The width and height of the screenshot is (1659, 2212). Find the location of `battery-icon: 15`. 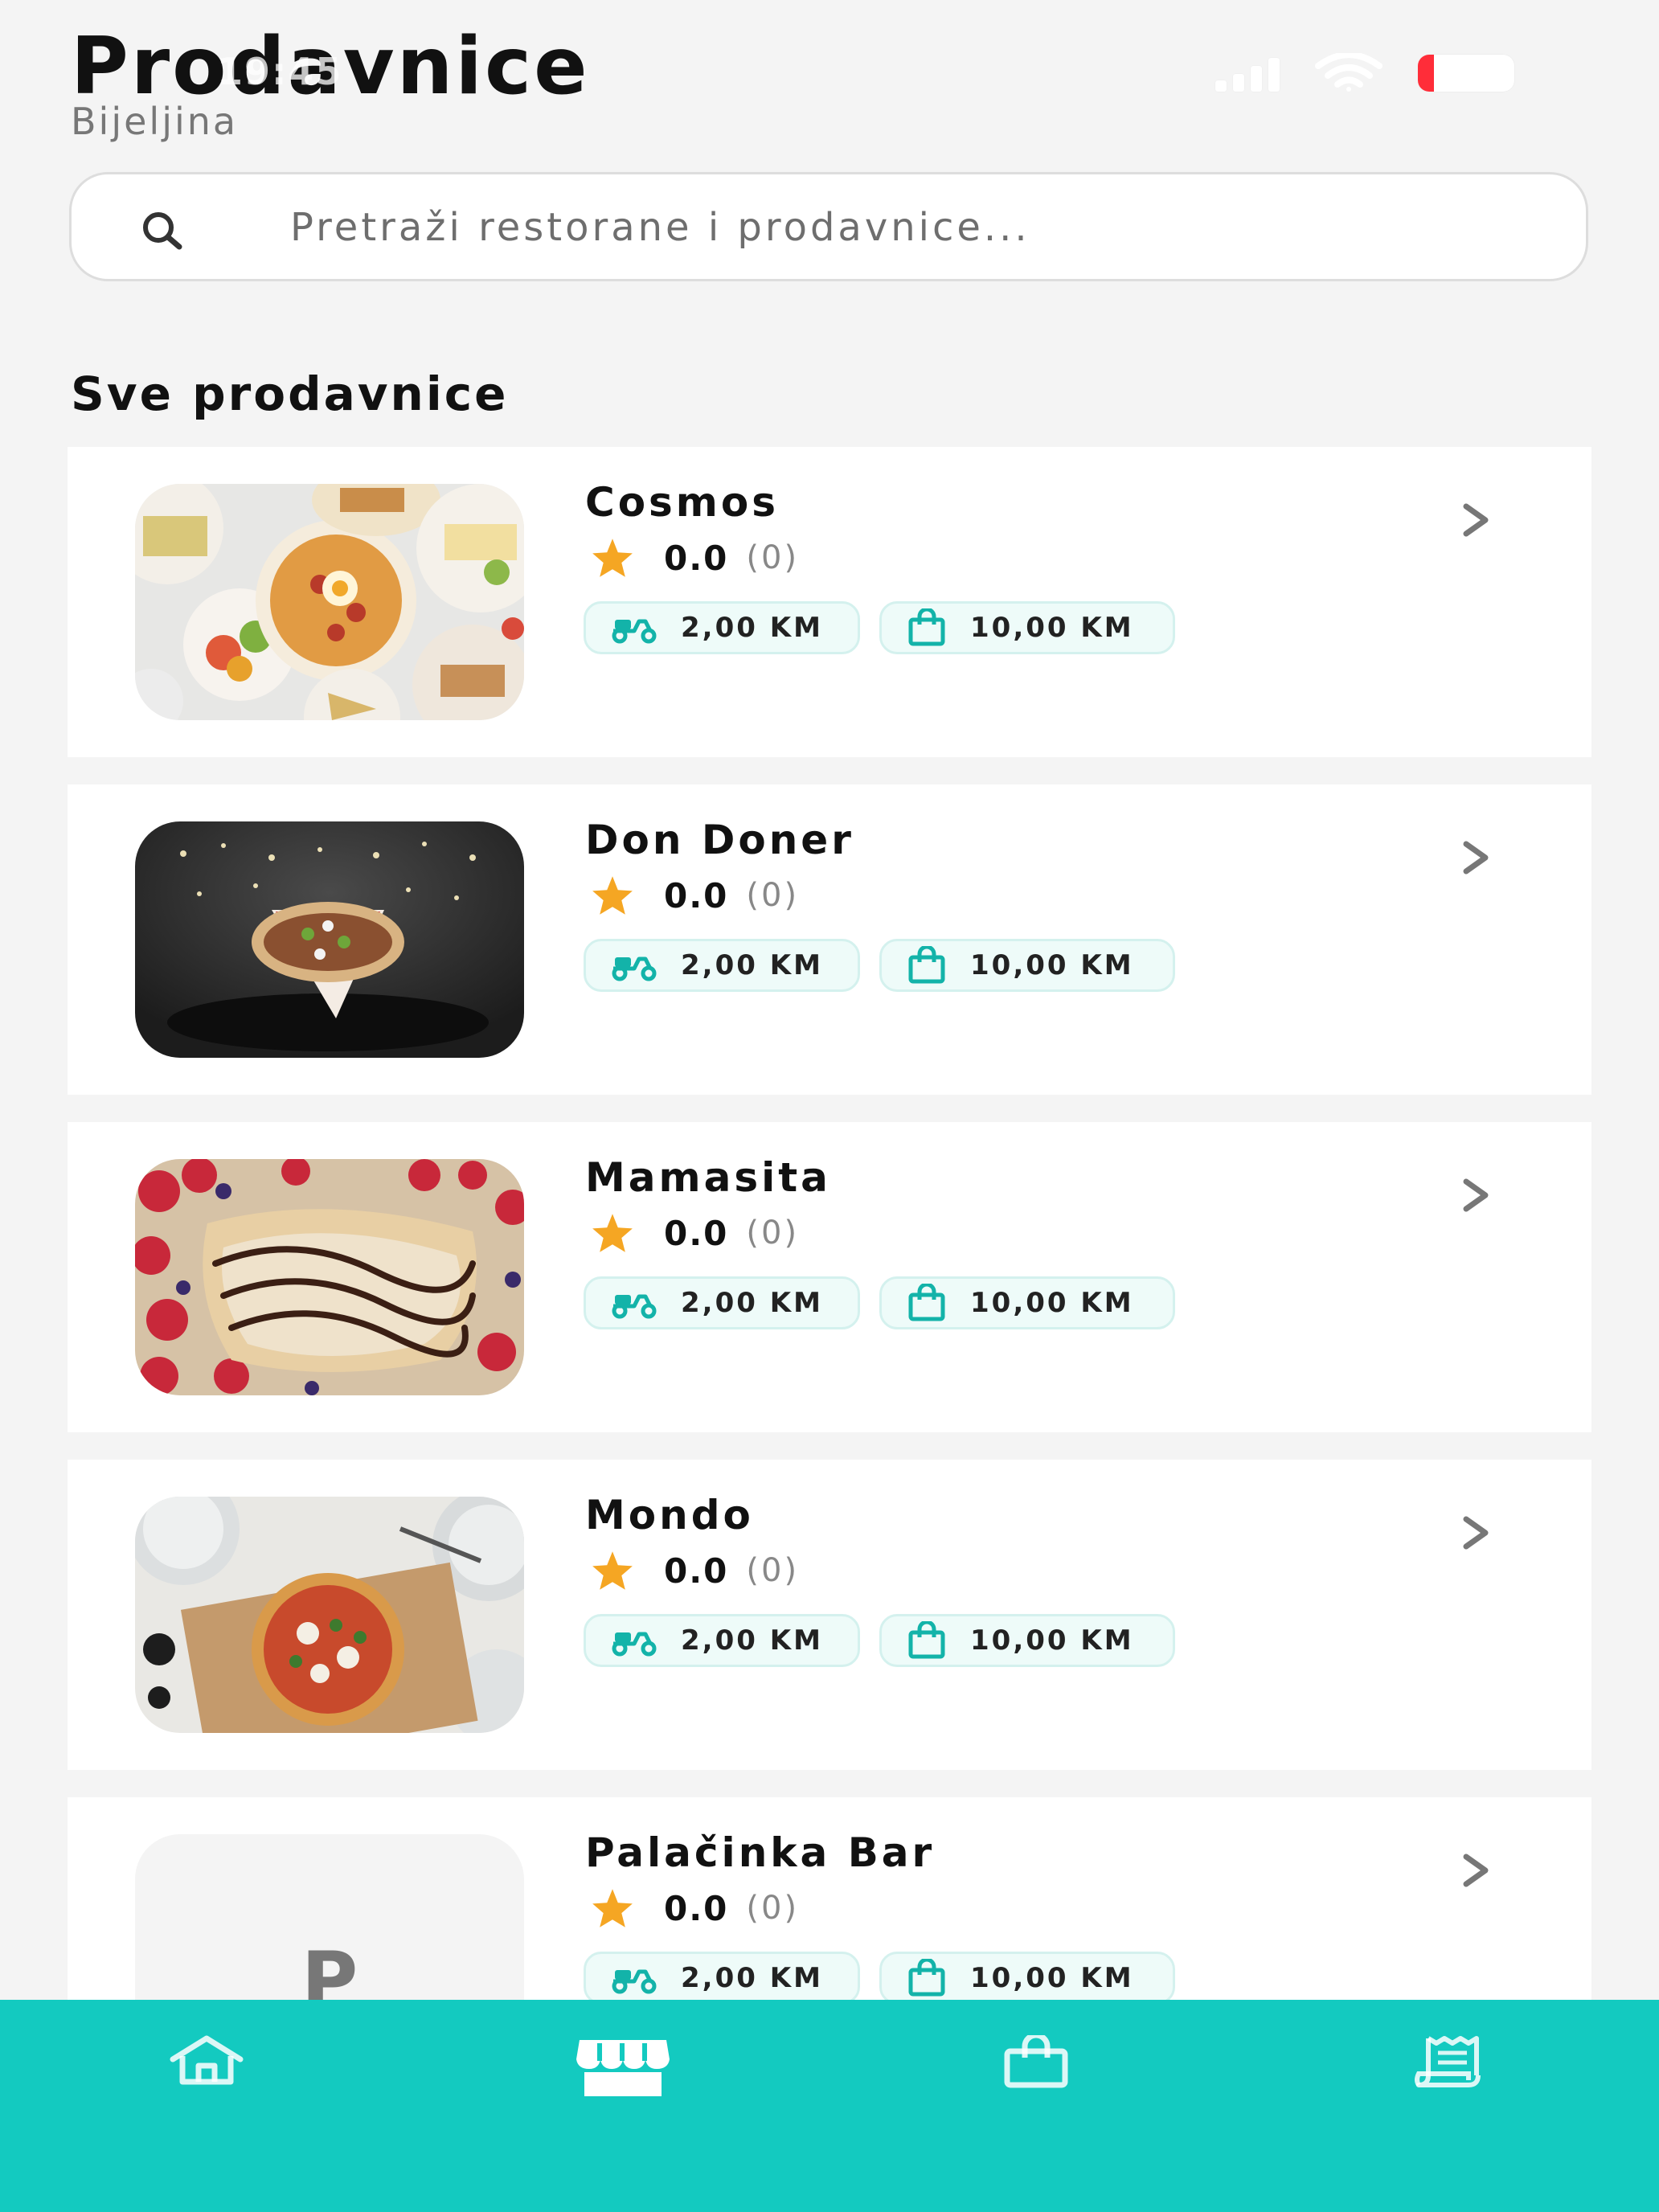

battery-icon: 15 is located at coordinates (1466, 73).